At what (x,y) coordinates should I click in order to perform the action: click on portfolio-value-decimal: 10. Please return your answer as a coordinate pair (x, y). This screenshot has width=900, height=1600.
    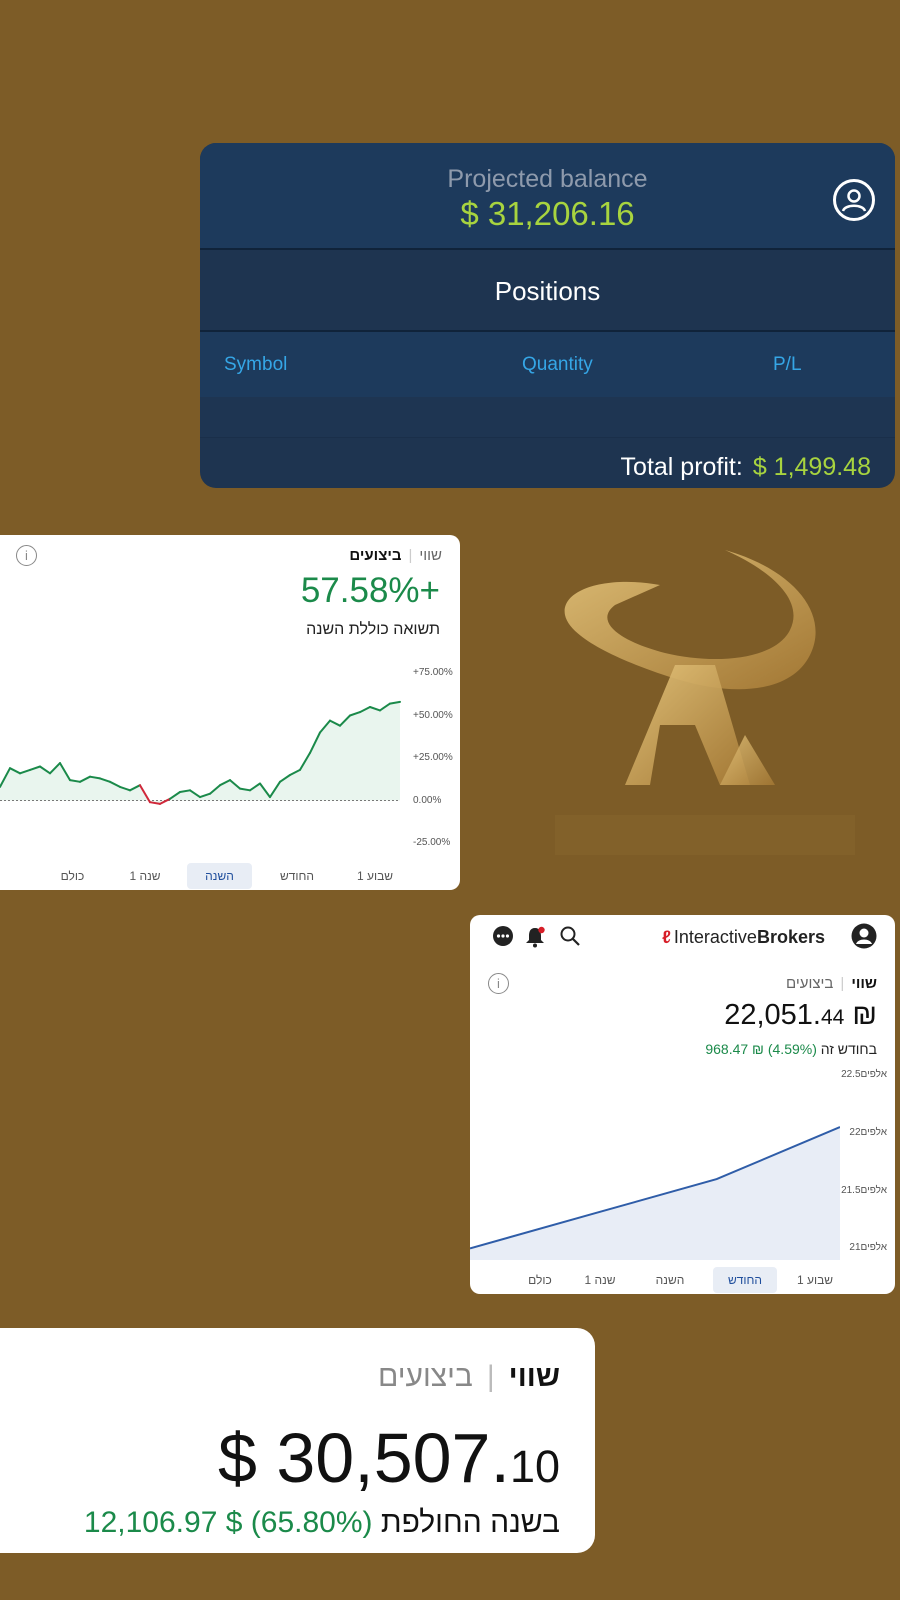
    Looking at the image, I should click on (534, 1466).